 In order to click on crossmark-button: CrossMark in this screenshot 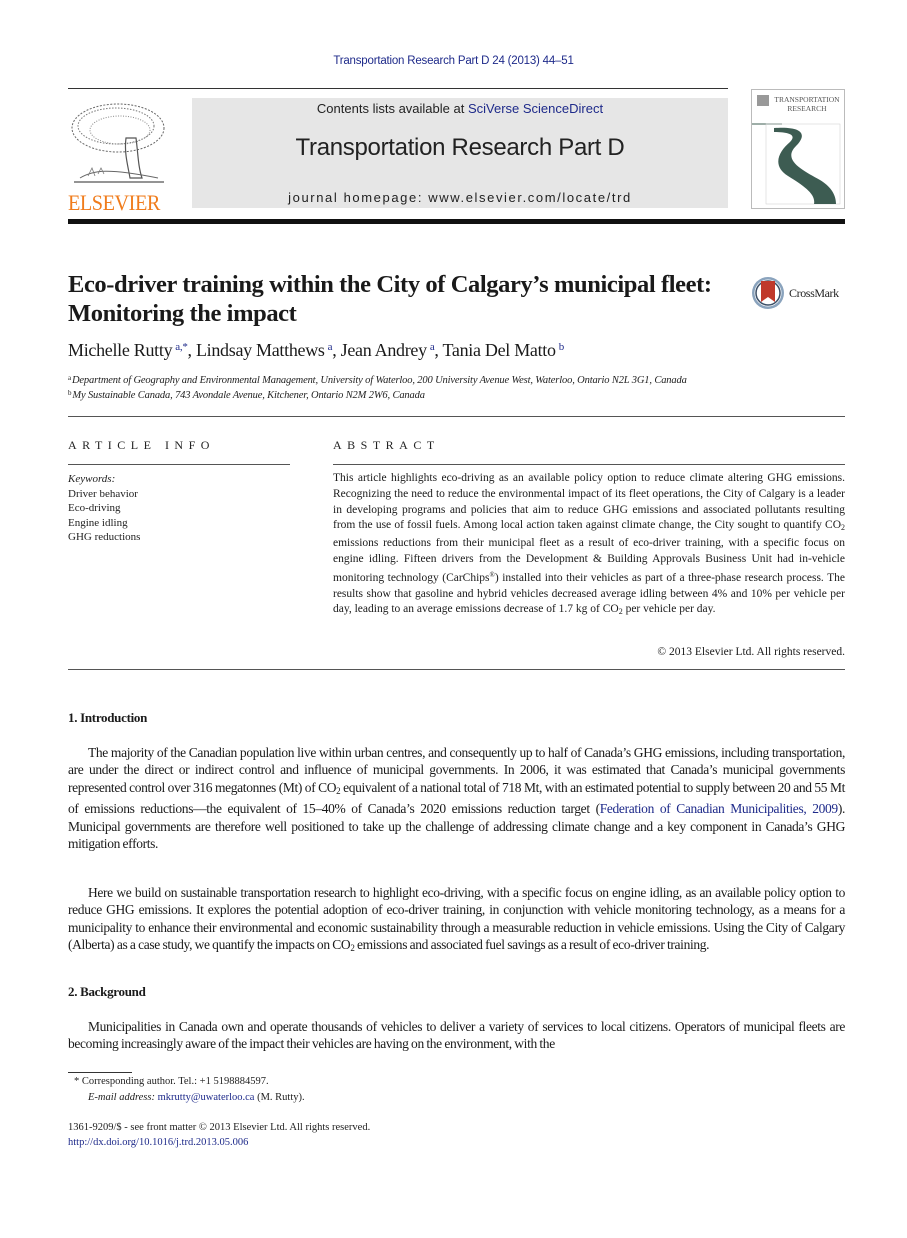, I will do `click(801, 294)`.